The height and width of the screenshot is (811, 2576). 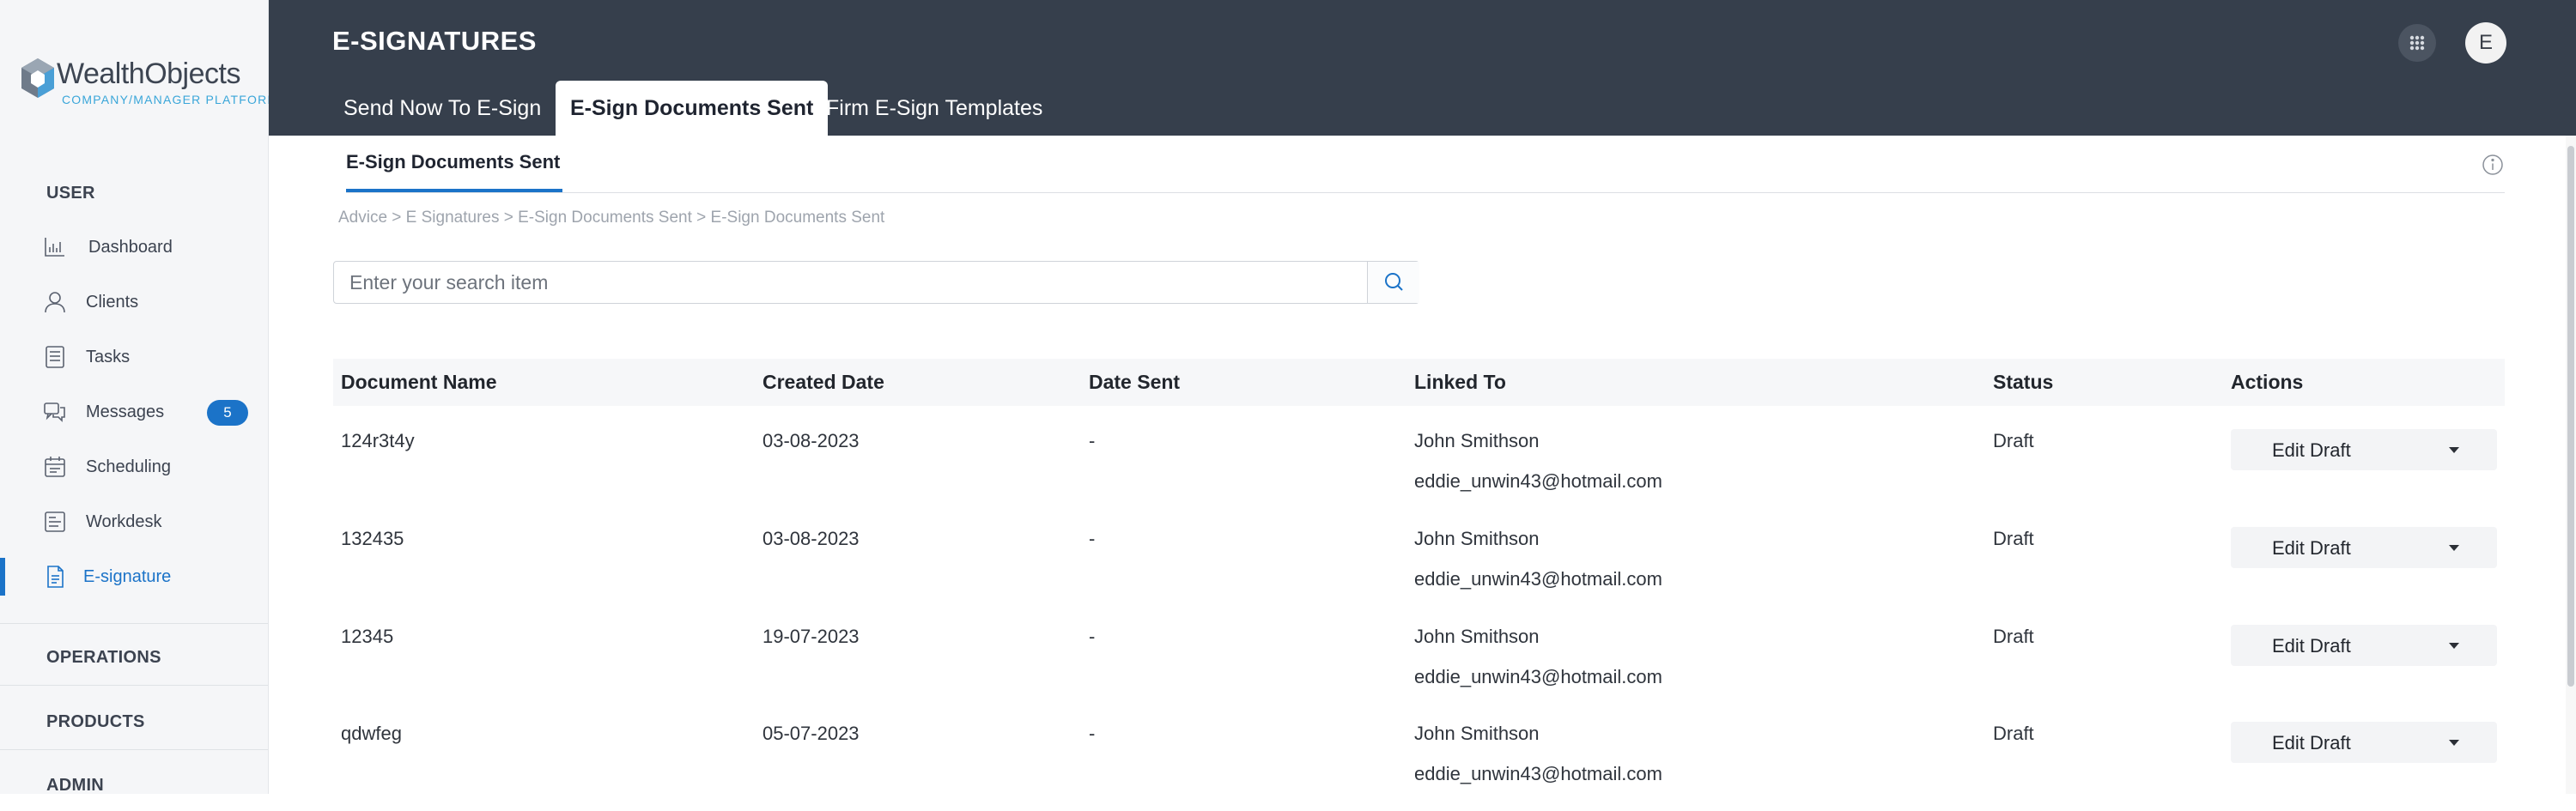 What do you see at coordinates (1134, 383) in the screenshot?
I see `column-header-date-sent: Date Sent` at bounding box center [1134, 383].